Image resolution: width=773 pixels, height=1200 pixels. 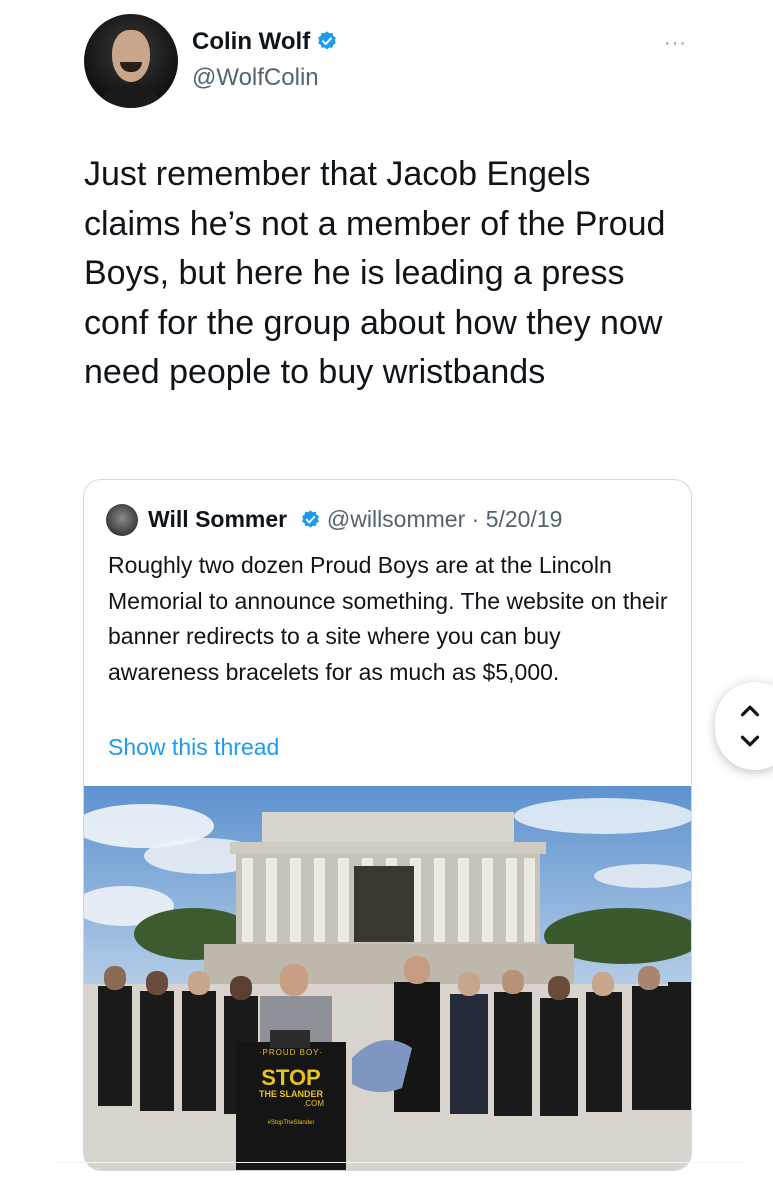 I want to click on author-avatar, so click(x=131, y=61).